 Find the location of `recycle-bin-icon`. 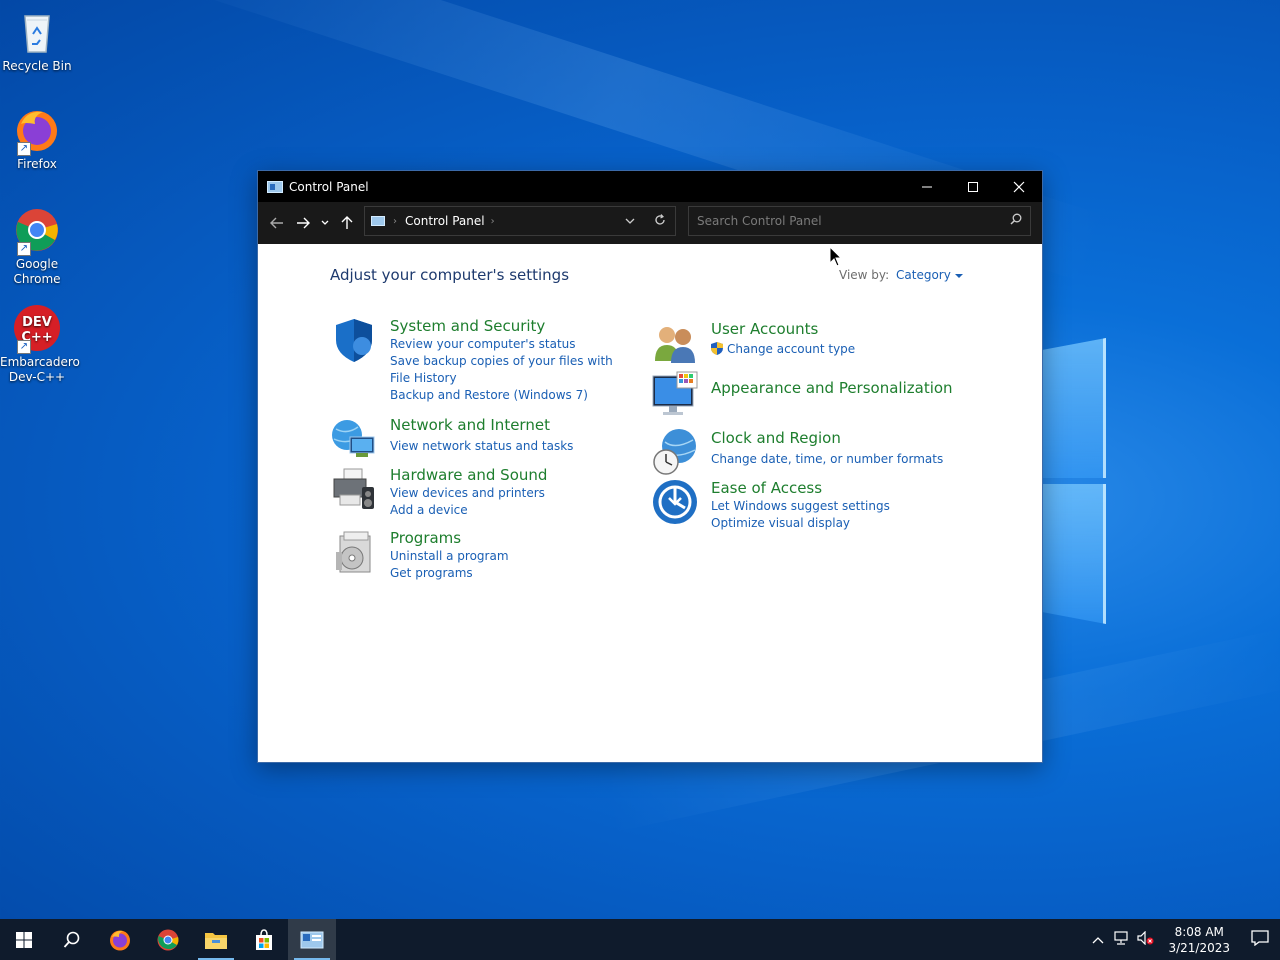

recycle-bin-icon is located at coordinates (37, 32).